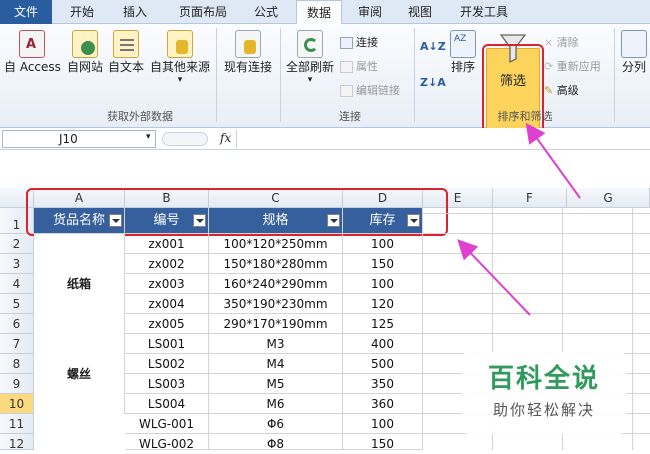  I want to click on row-header-5: 5, so click(17, 304).